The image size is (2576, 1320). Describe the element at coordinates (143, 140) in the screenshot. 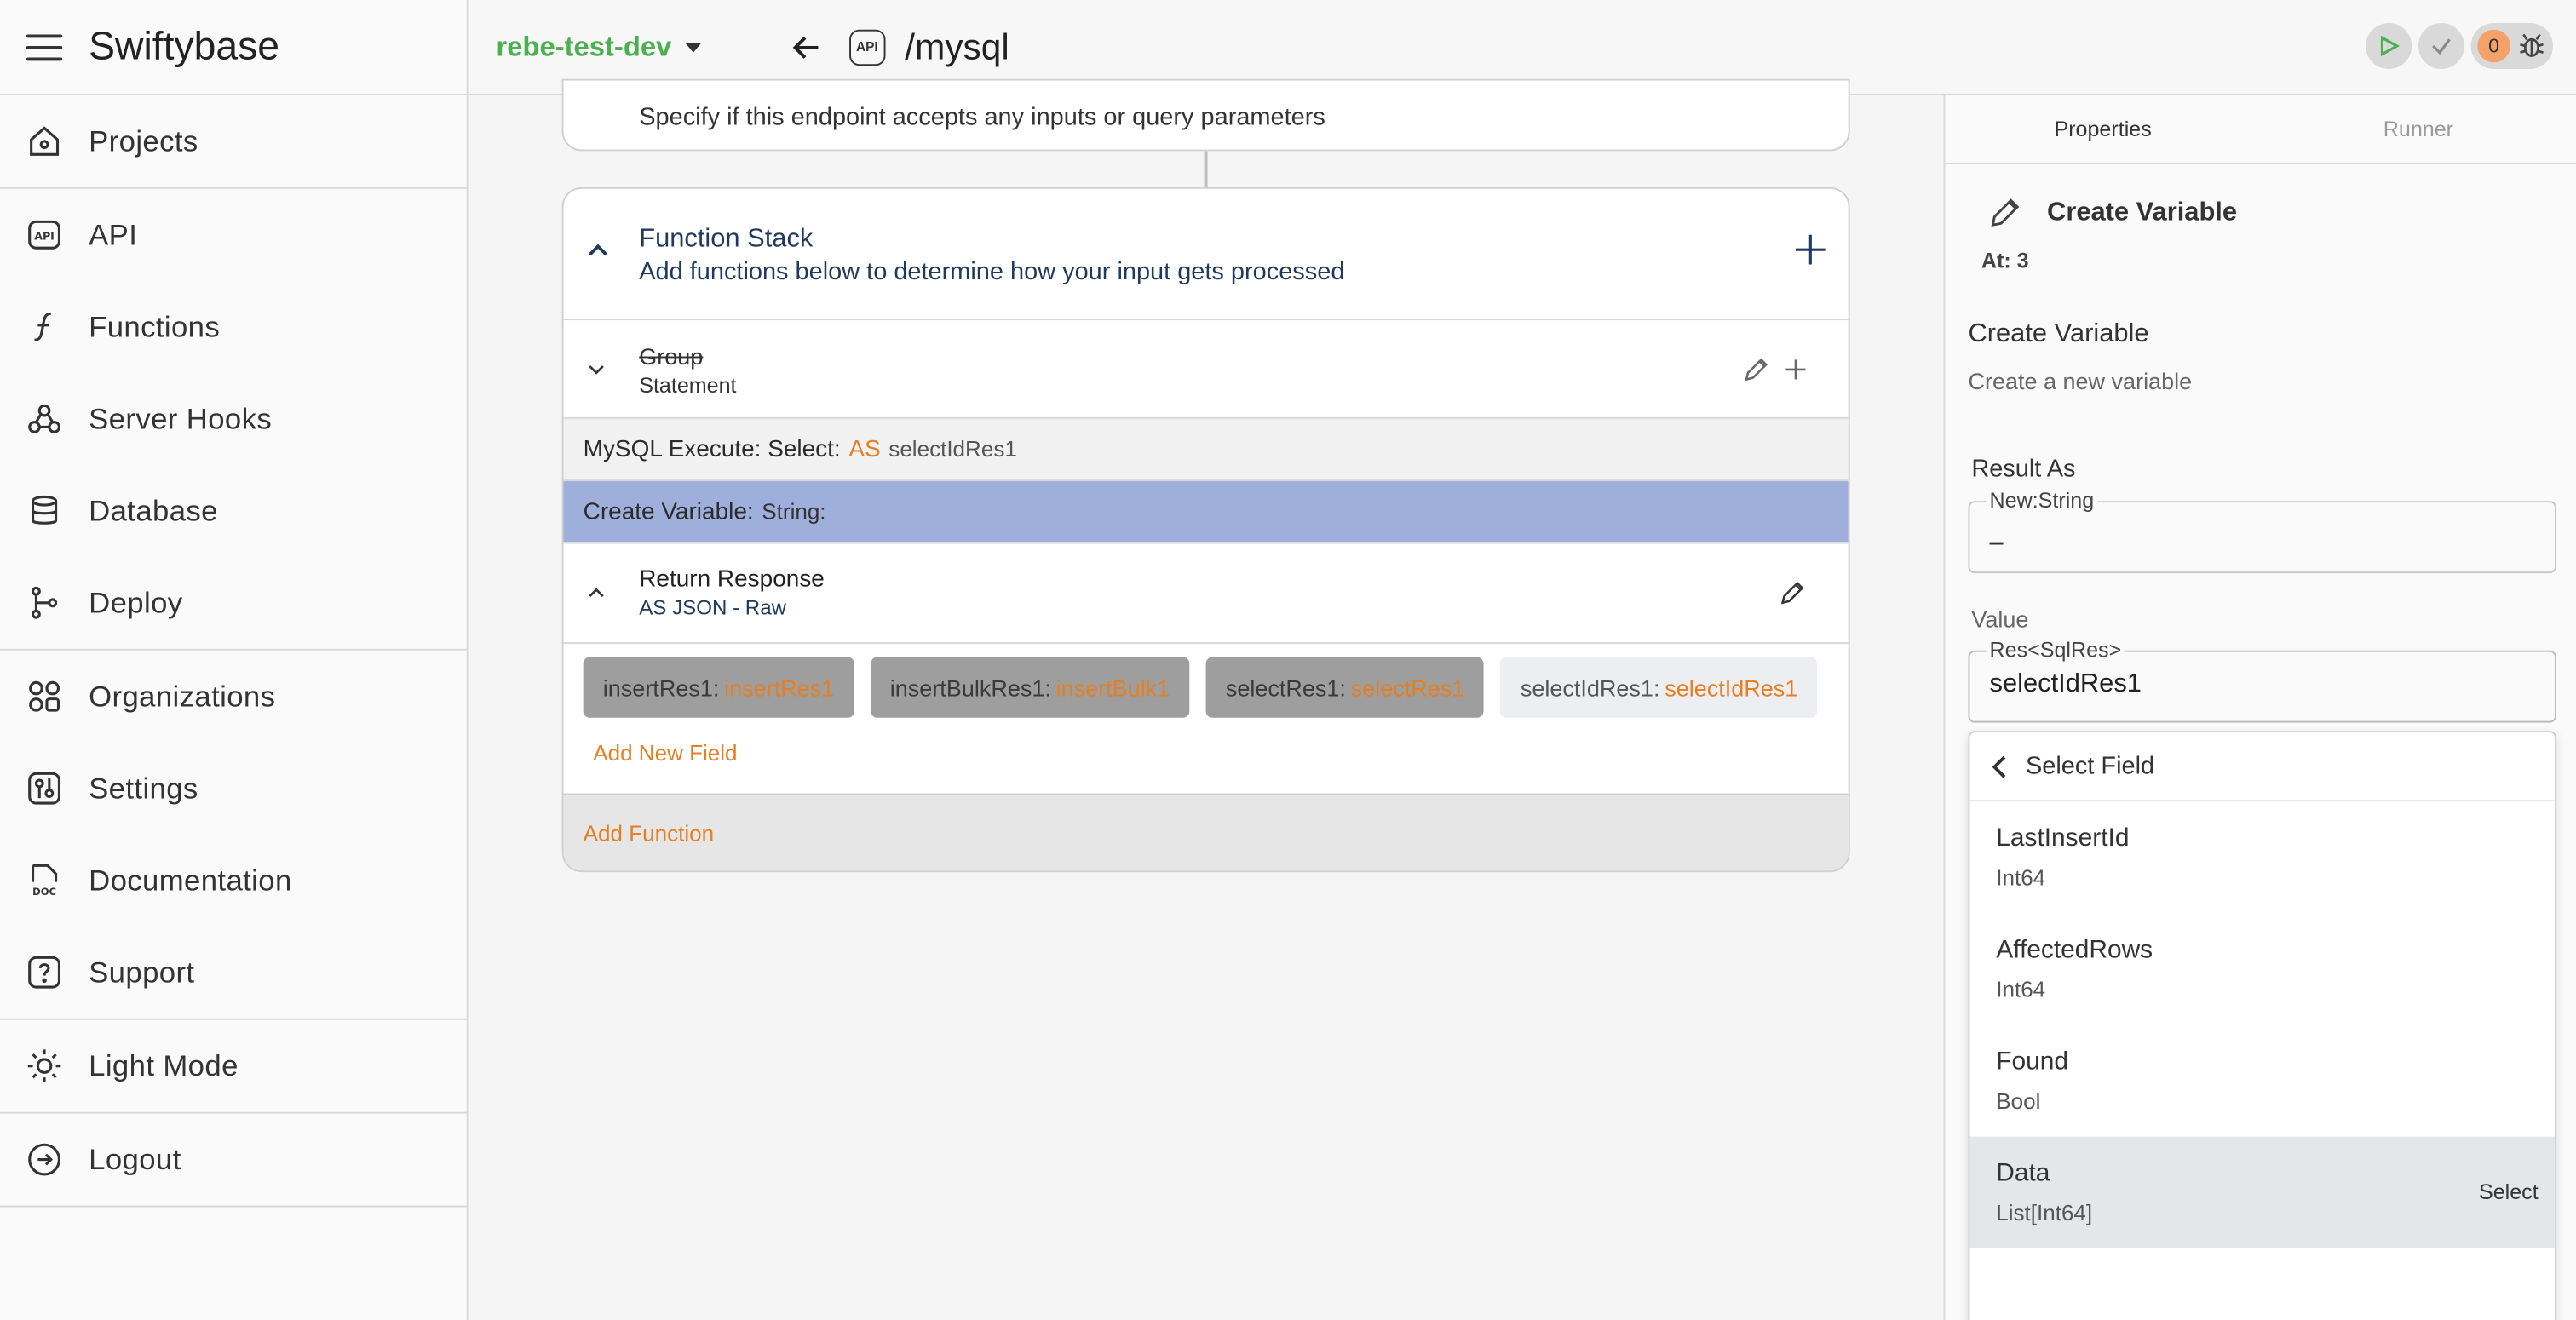

I see `sidebar-item-label: Projects` at that location.